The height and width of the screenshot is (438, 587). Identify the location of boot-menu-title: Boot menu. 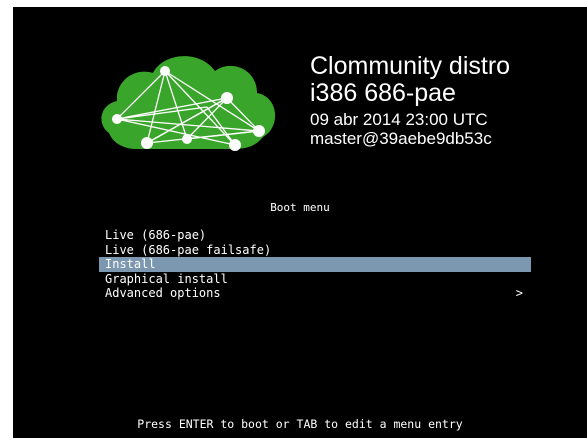
(300, 207).